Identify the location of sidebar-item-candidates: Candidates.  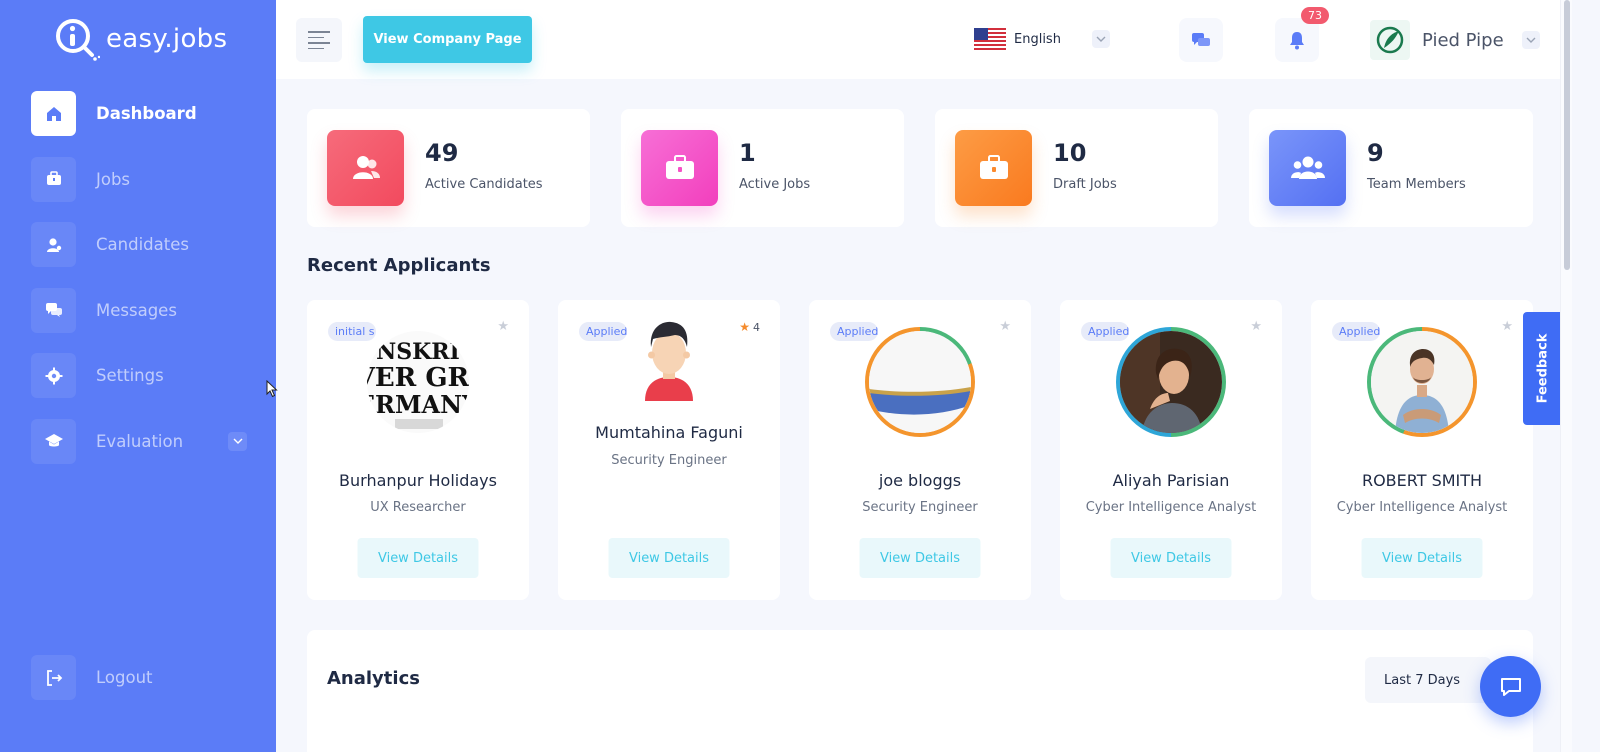
(139, 244).